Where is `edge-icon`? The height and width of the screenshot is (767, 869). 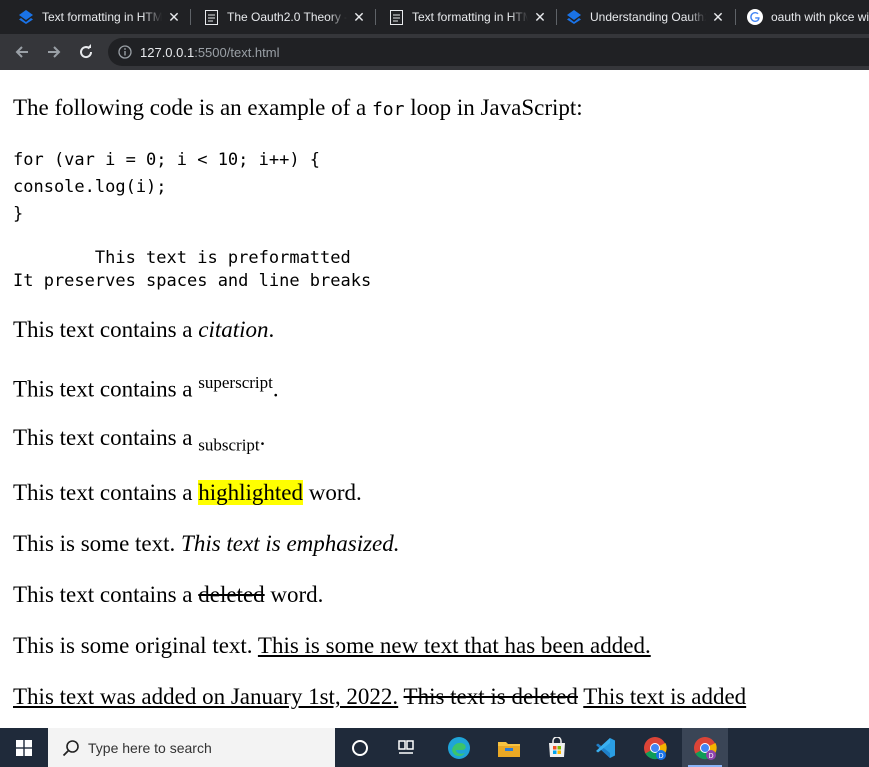 edge-icon is located at coordinates (459, 747).